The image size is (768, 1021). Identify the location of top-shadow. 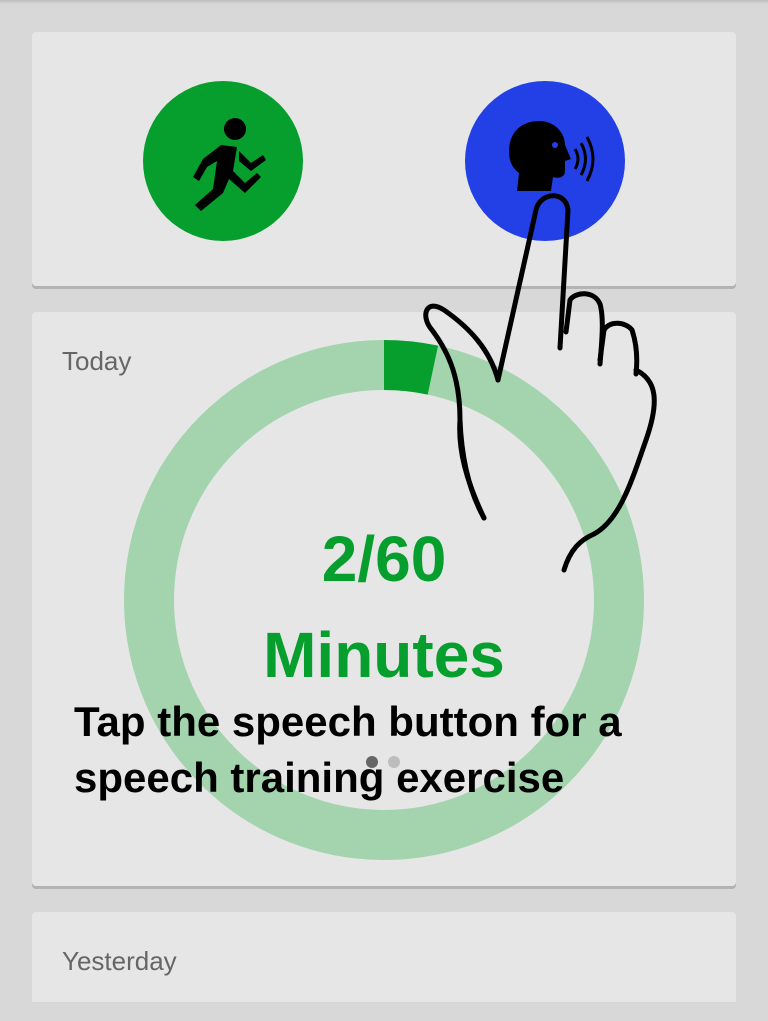
(384, 2).